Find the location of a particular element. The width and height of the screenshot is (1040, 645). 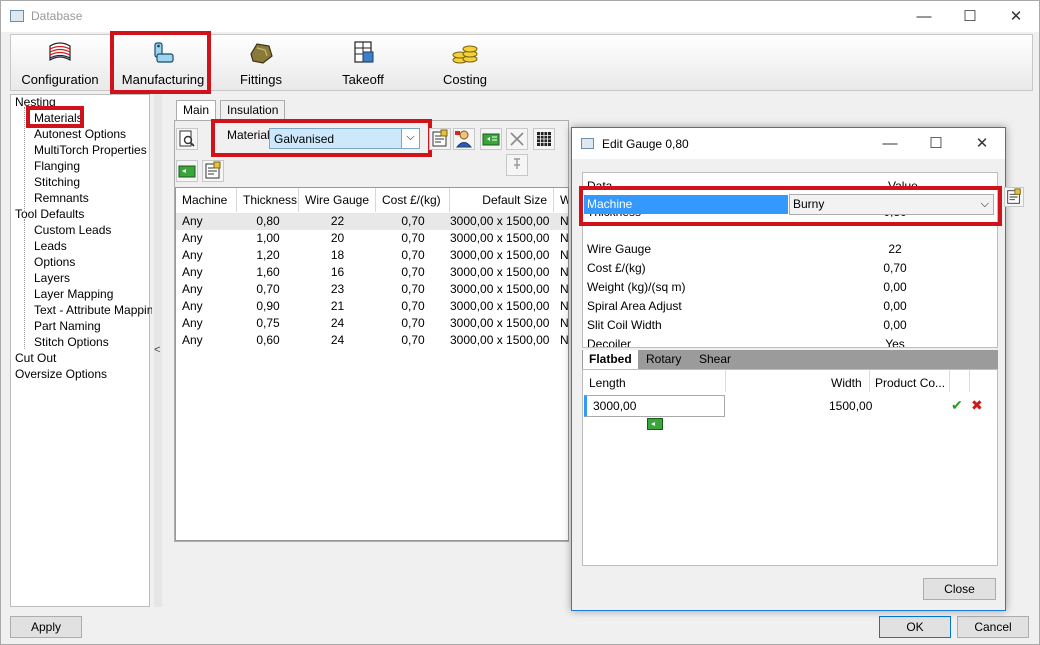

length-input: 3000,00 is located at coordinates (654, 406).